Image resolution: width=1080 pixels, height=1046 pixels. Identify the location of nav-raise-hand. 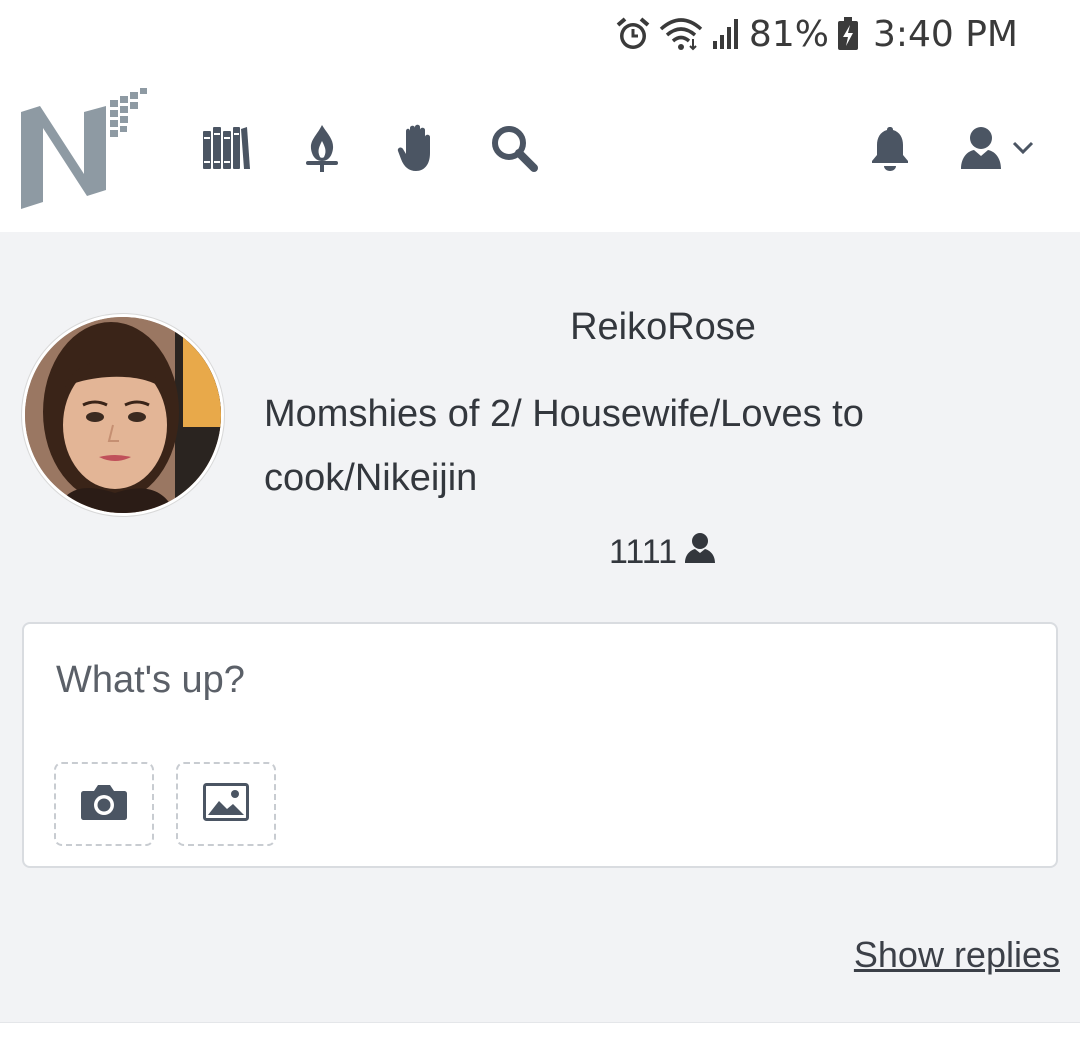
(418, 148).